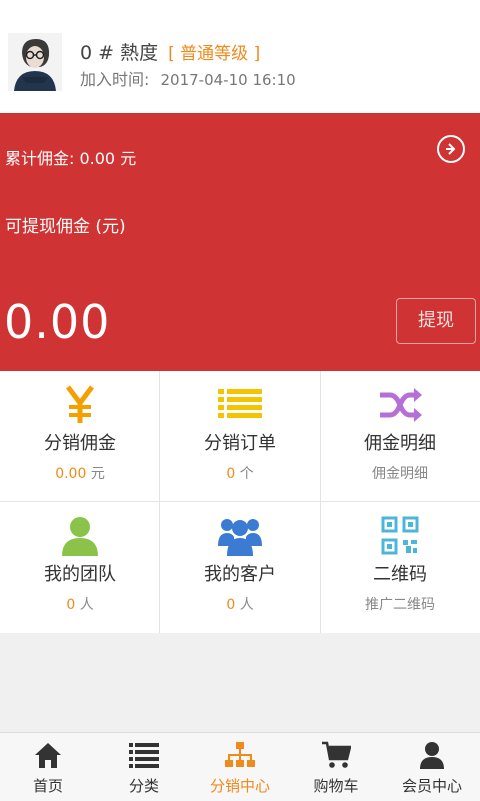 This screenshot has height=801, width=480. What do you see at coordinates (71, 158) in the screenshot?
I see `total-commission: 累计佣金: 0.00 元` at bounding box center [71, 158].